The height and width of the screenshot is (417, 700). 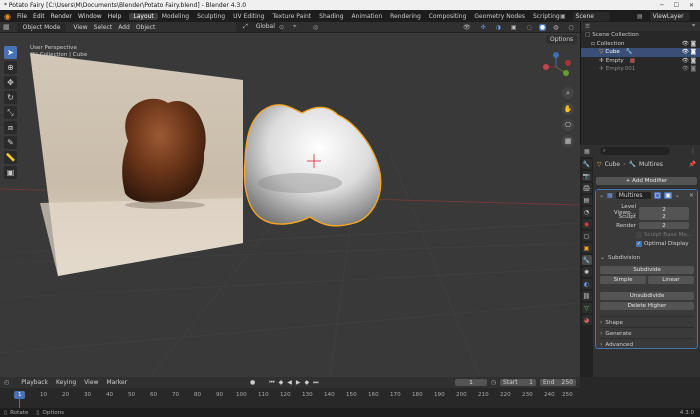 What do you see at coordinates (591, 16) in the screenshot?
I see `scene-name: Scene` at bounding box center [591, 16].